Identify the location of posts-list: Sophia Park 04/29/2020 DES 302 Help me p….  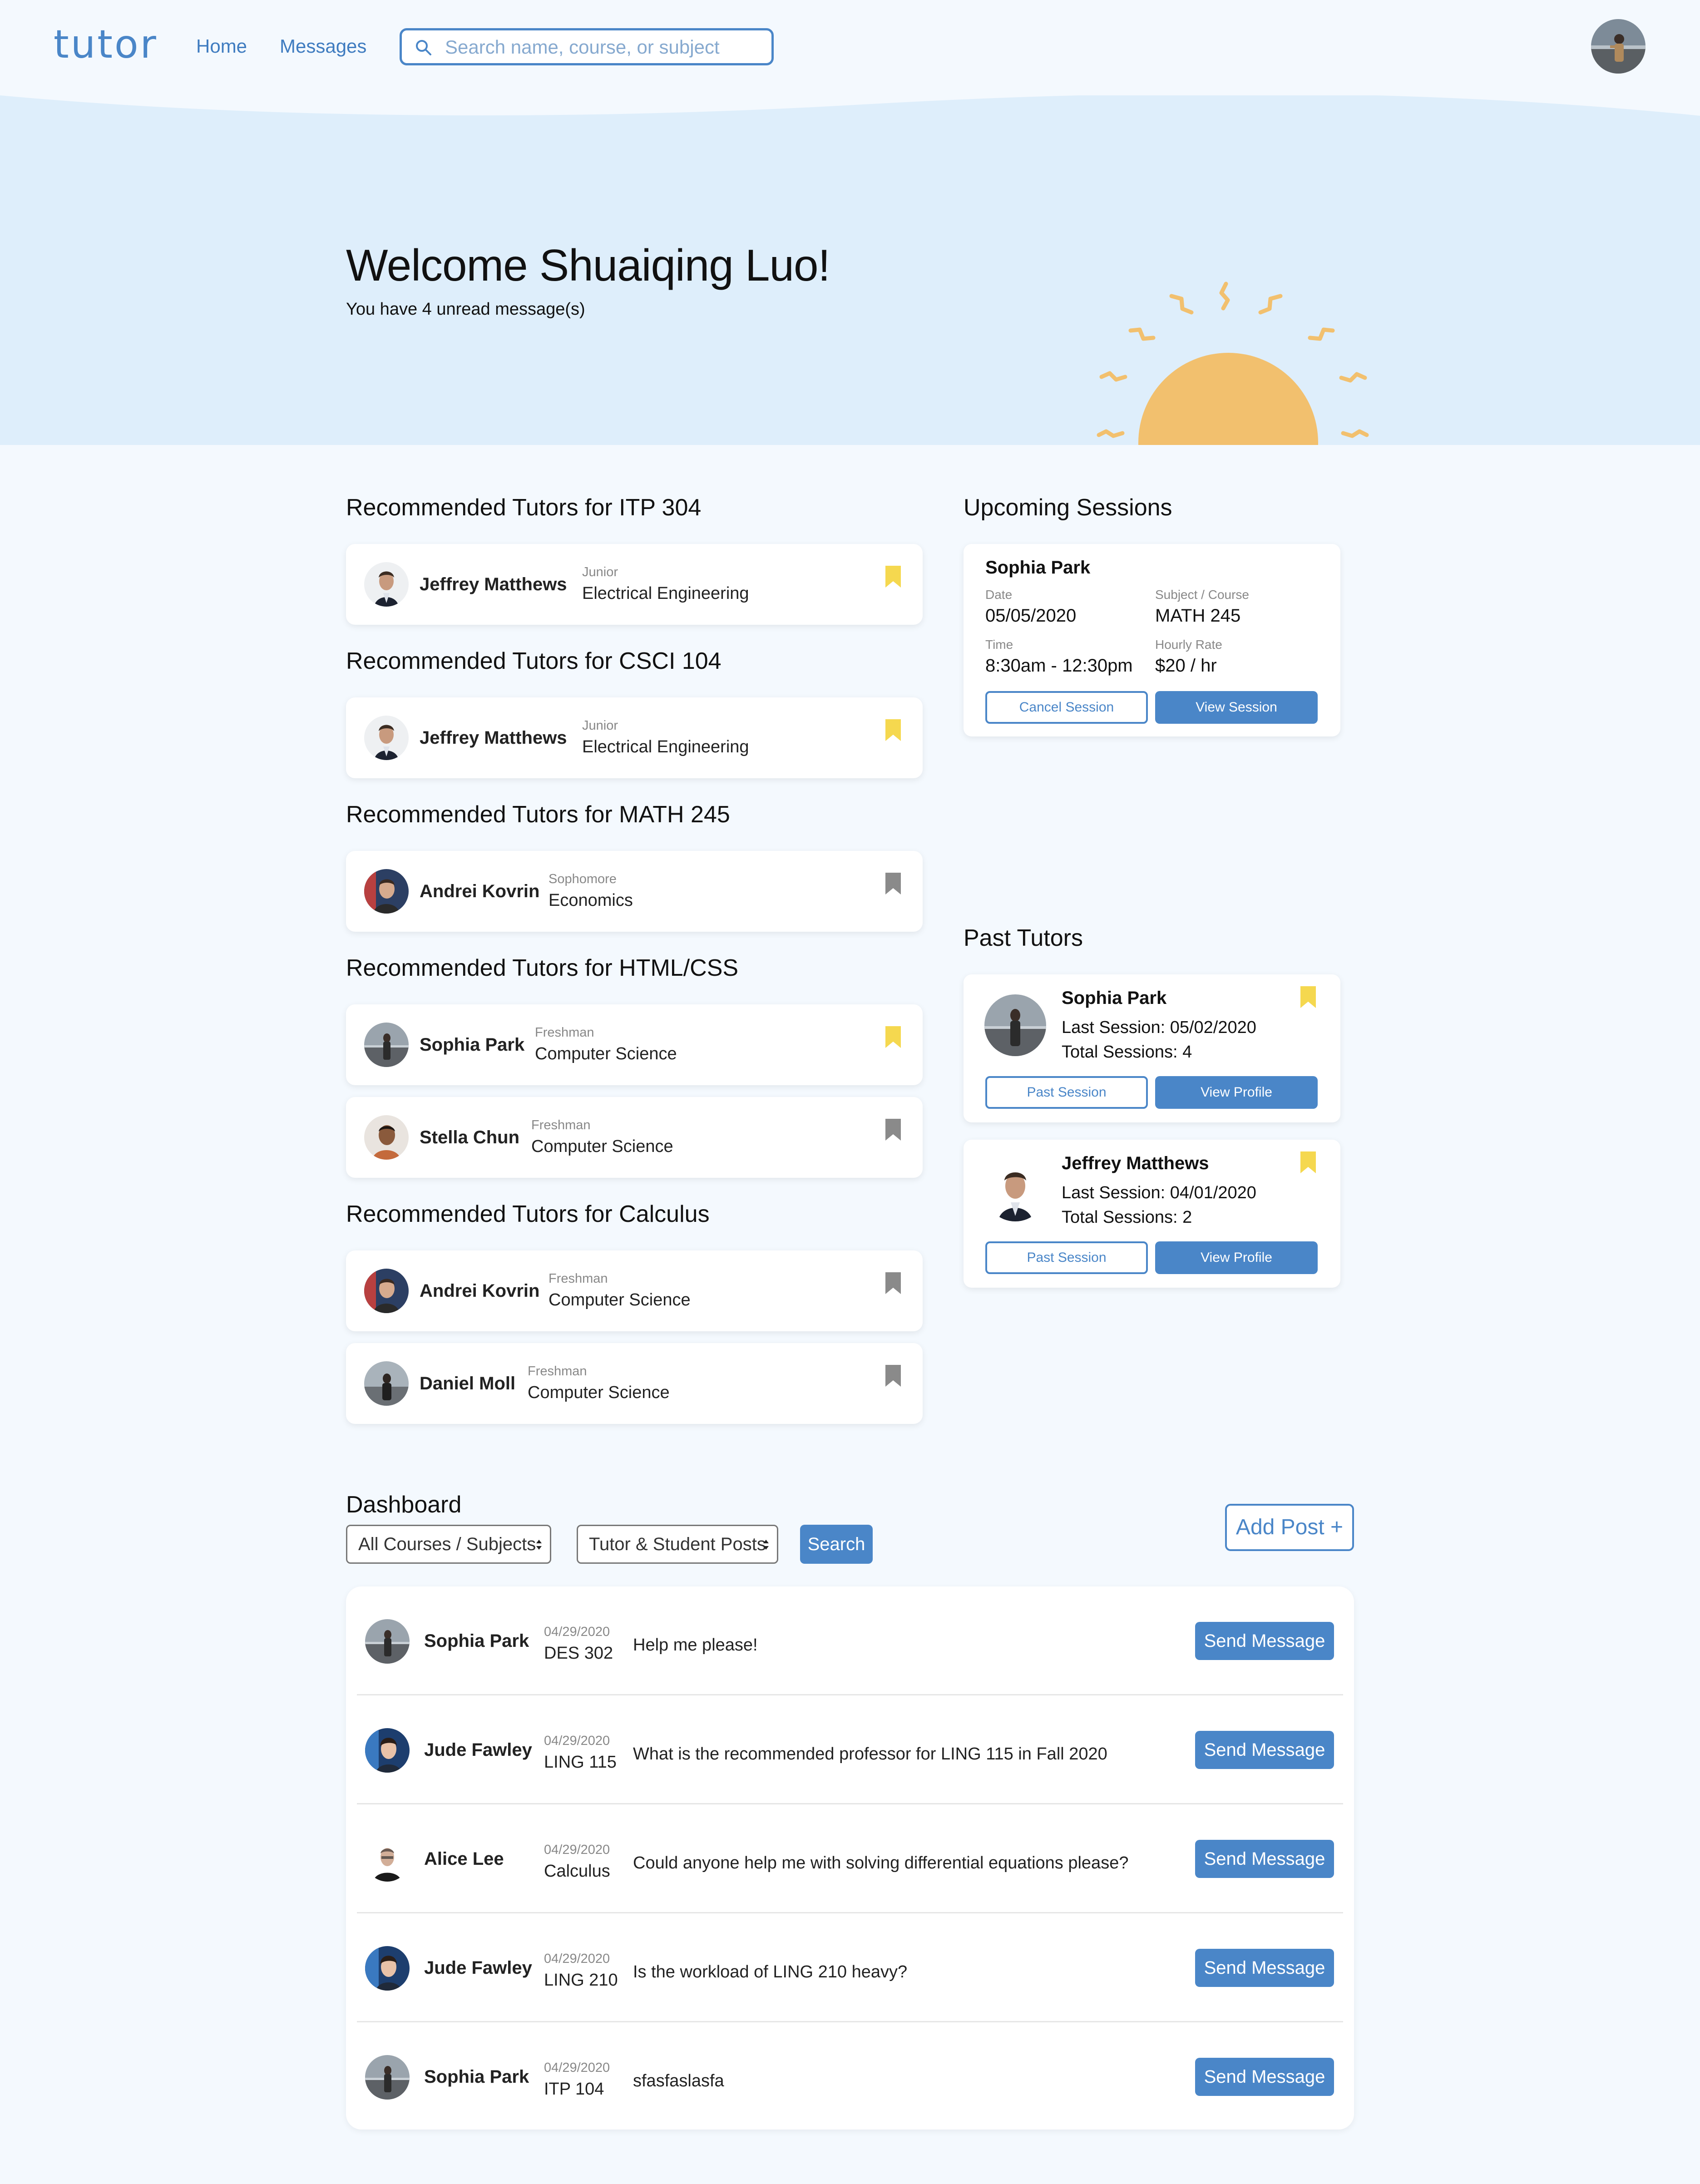
(850, 1858).